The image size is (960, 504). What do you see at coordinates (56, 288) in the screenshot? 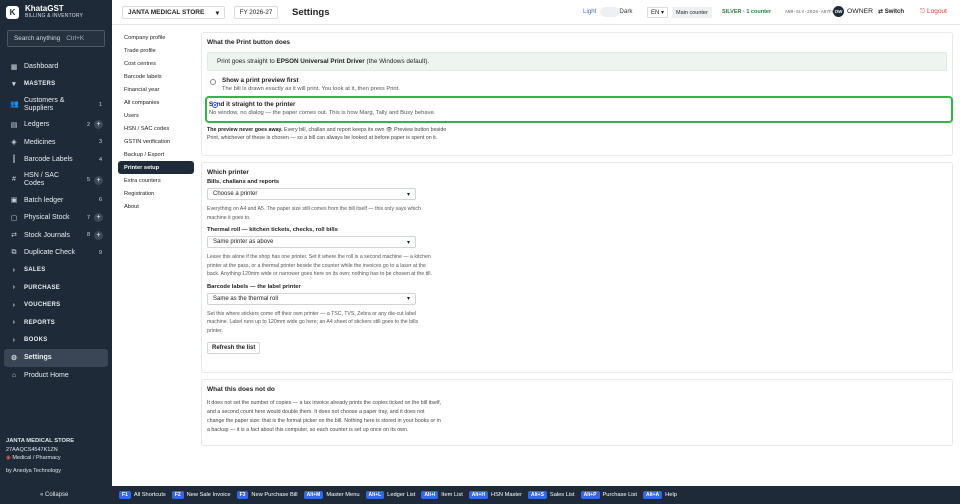
I see `sidebar-section-purchase: › PURCHASE` at bounding box center [56, 288].